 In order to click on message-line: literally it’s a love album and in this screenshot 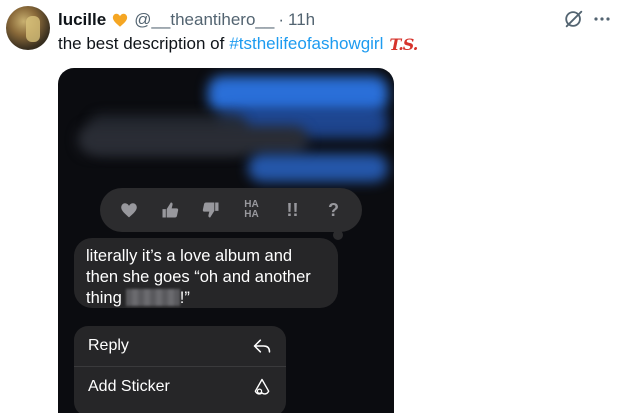, I will do `click(189, 256)`.